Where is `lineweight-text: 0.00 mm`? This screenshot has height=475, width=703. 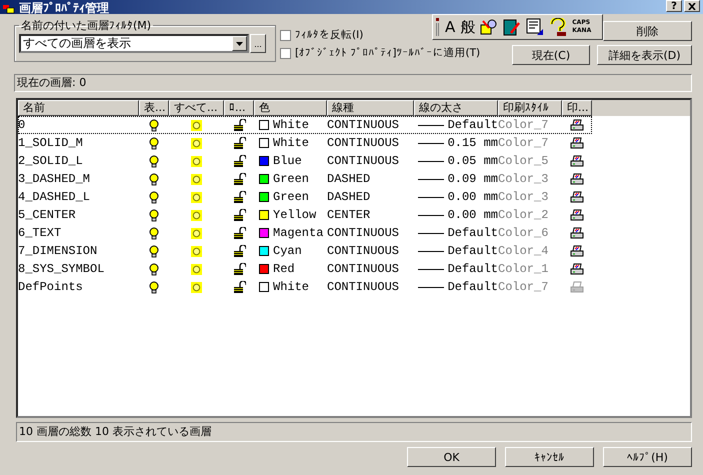
lineweight-text: 0.00 mm is located at coordinates (473, 215).